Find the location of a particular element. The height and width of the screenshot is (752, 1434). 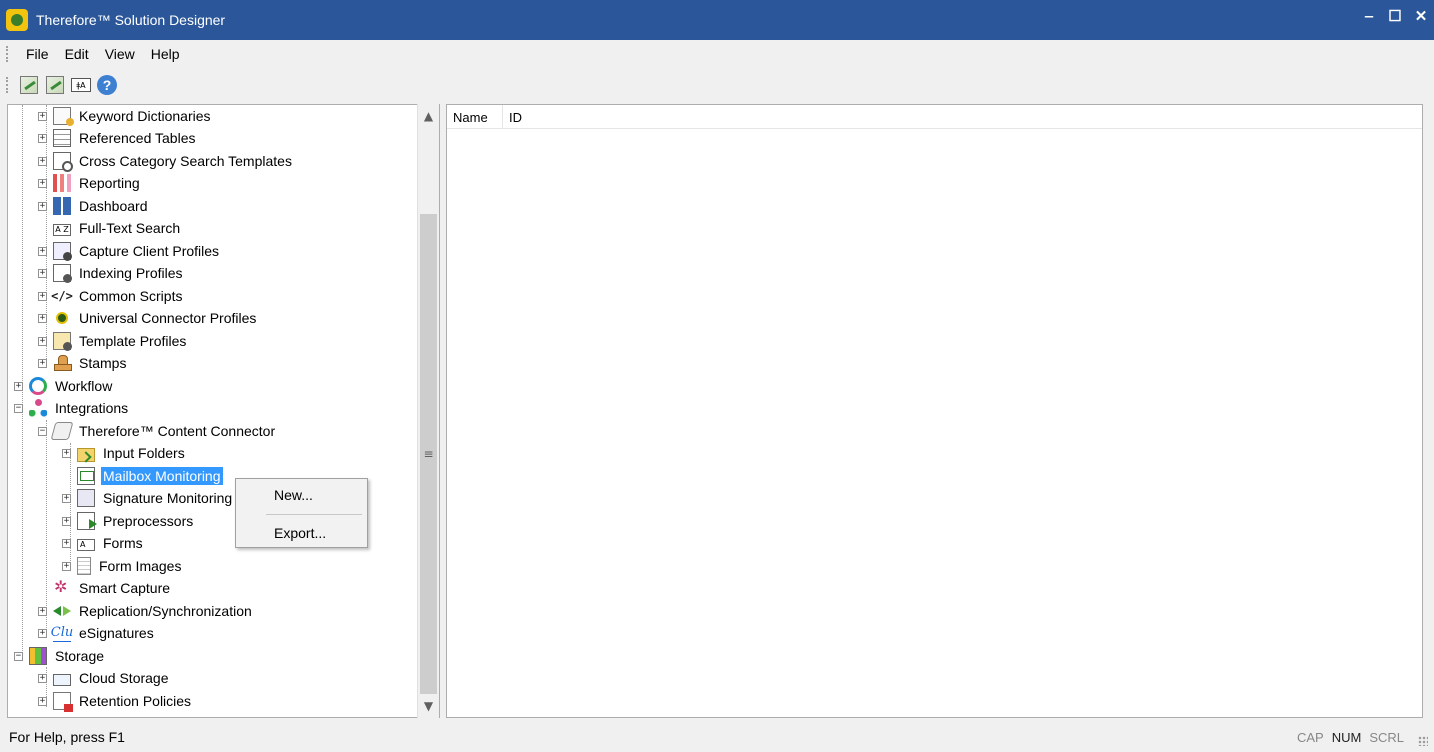

key-indicators: CAP NUM SCRL is located at coordinates (1346, 737).